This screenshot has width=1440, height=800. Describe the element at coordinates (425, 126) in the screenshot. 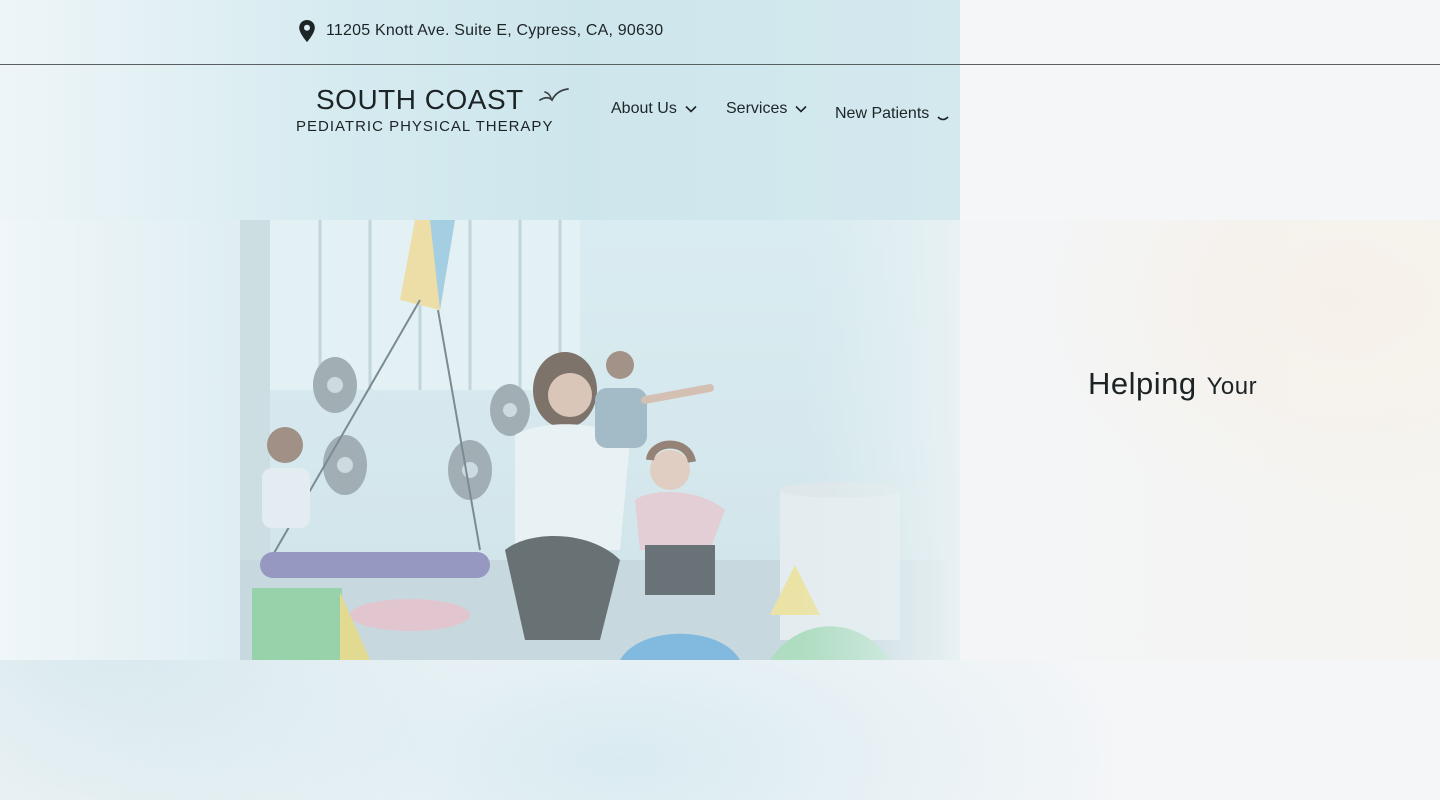

I see `logo-subtitle: PEDIATRIC PHYSICAL THERAPY` at that location.